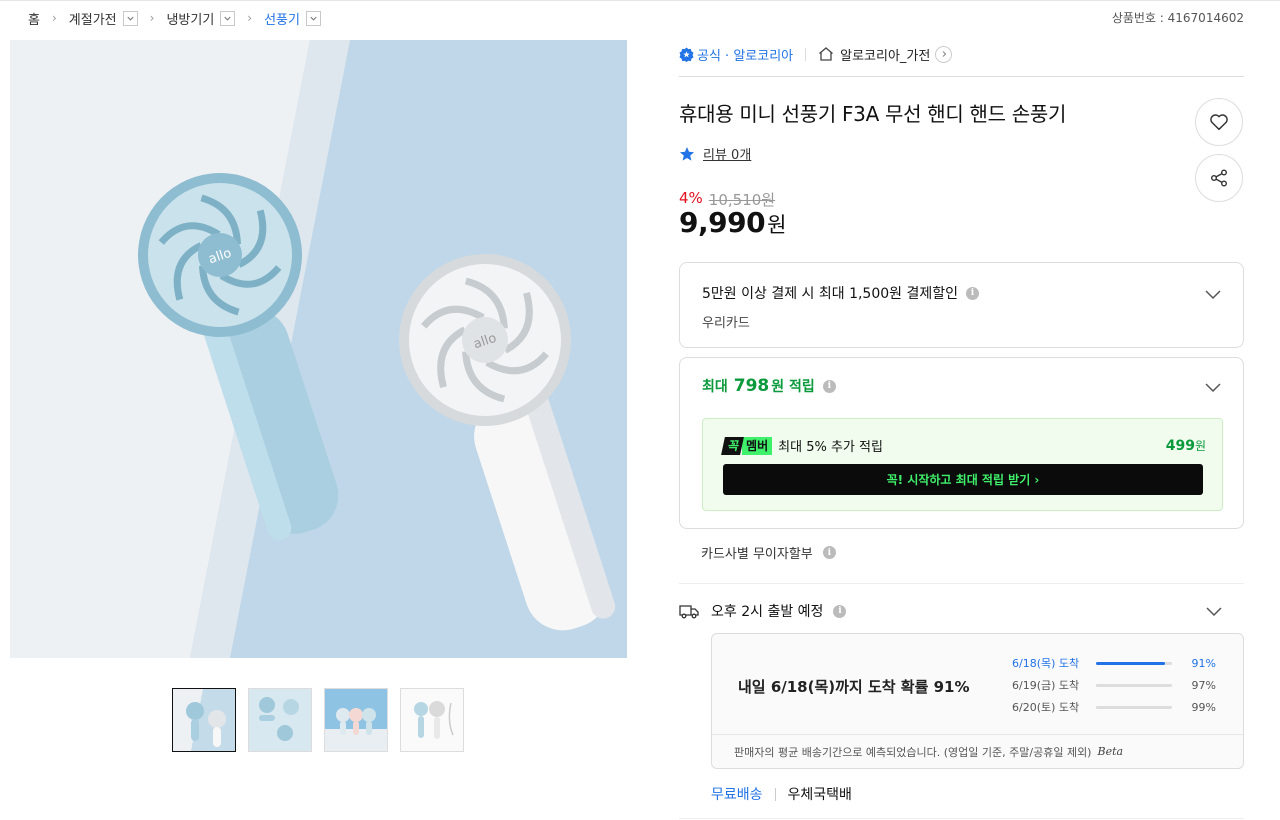 The height and width of the screenshot is (820, 1280). I want to click on delivery-day-row: 6/20(토) 도착 99%, so click(1119, 707).